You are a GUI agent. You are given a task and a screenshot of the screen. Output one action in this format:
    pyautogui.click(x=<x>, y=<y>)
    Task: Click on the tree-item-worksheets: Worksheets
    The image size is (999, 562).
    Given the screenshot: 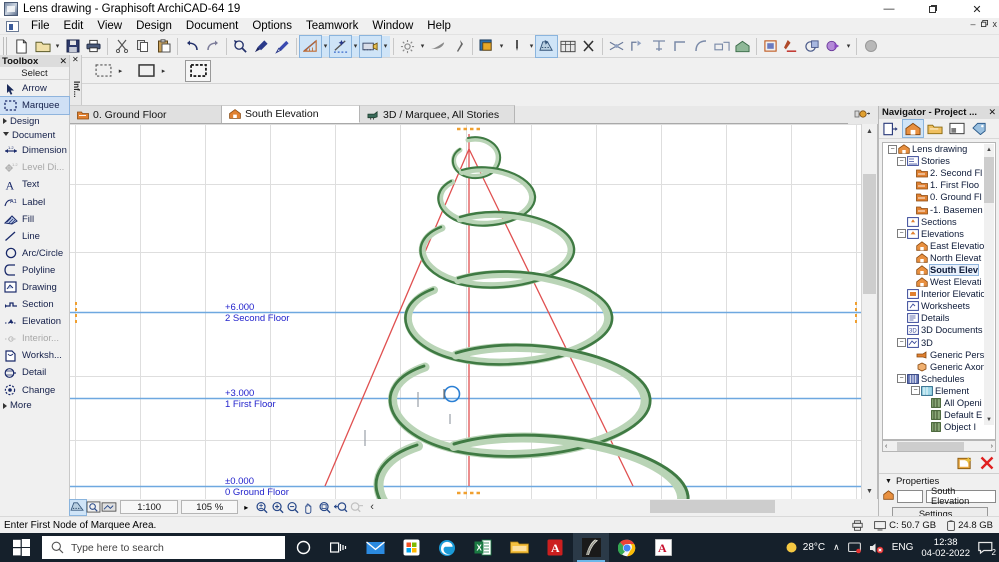 What is the action you would take?
    pyautogui.click(x=939, y=306)
    